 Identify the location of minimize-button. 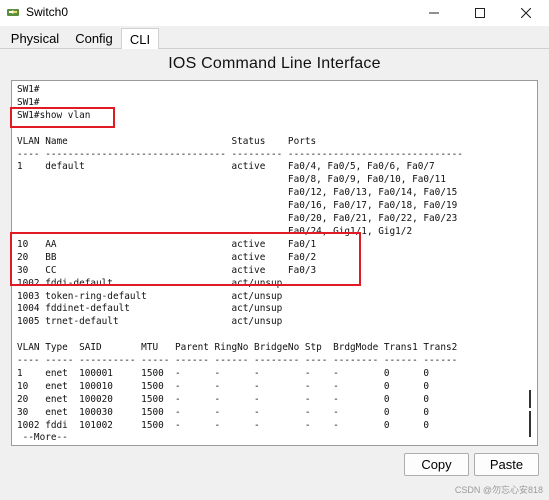
(434, 13).